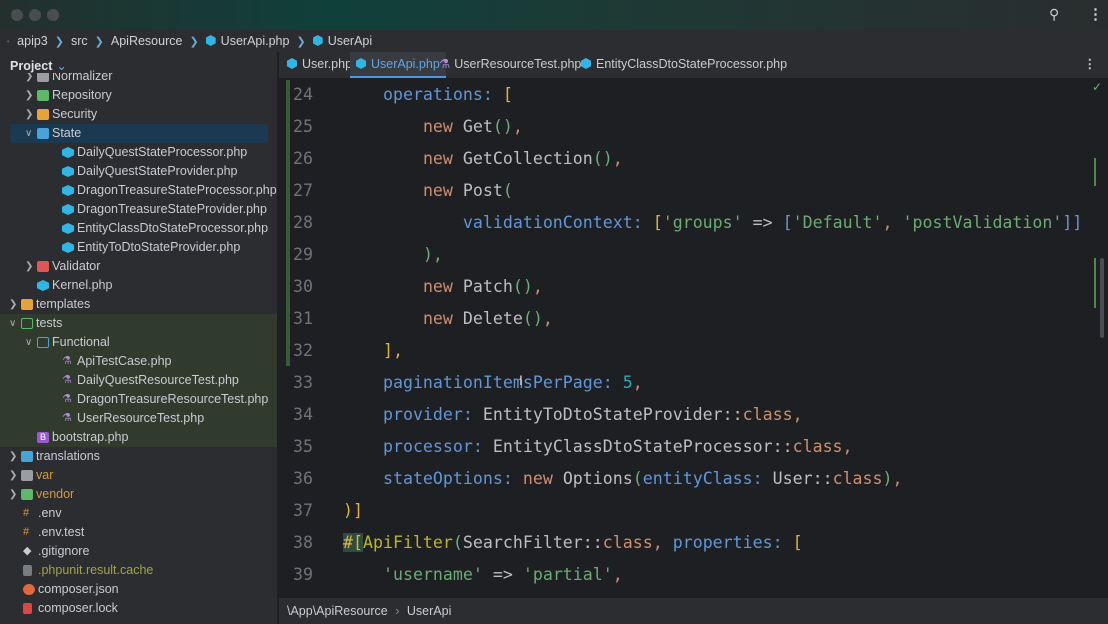  Describe the element at coordinates (342, 41) in the screenshot. I see `breadcrumb-item: UserApi` at that location.